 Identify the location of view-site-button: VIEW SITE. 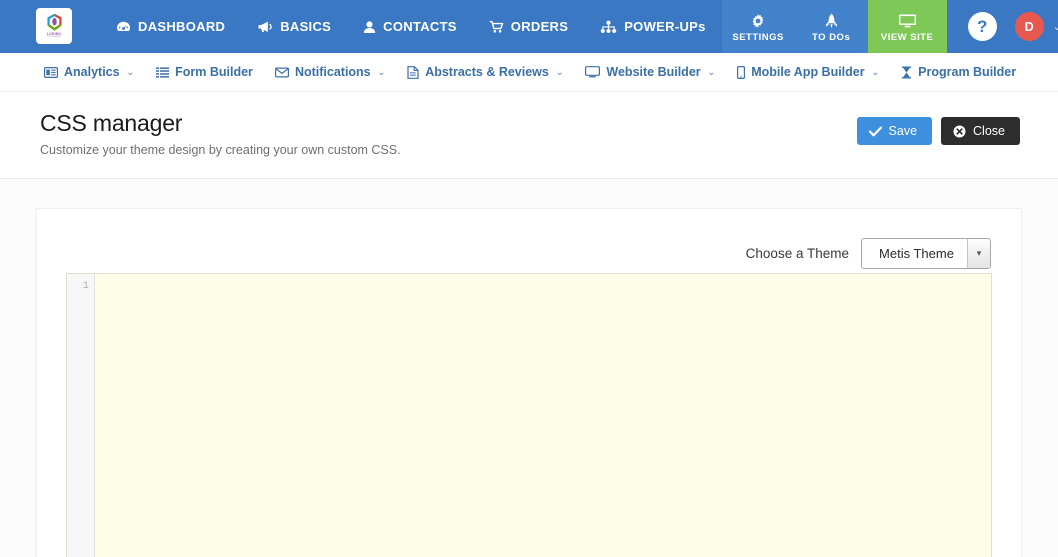
(907, 26).